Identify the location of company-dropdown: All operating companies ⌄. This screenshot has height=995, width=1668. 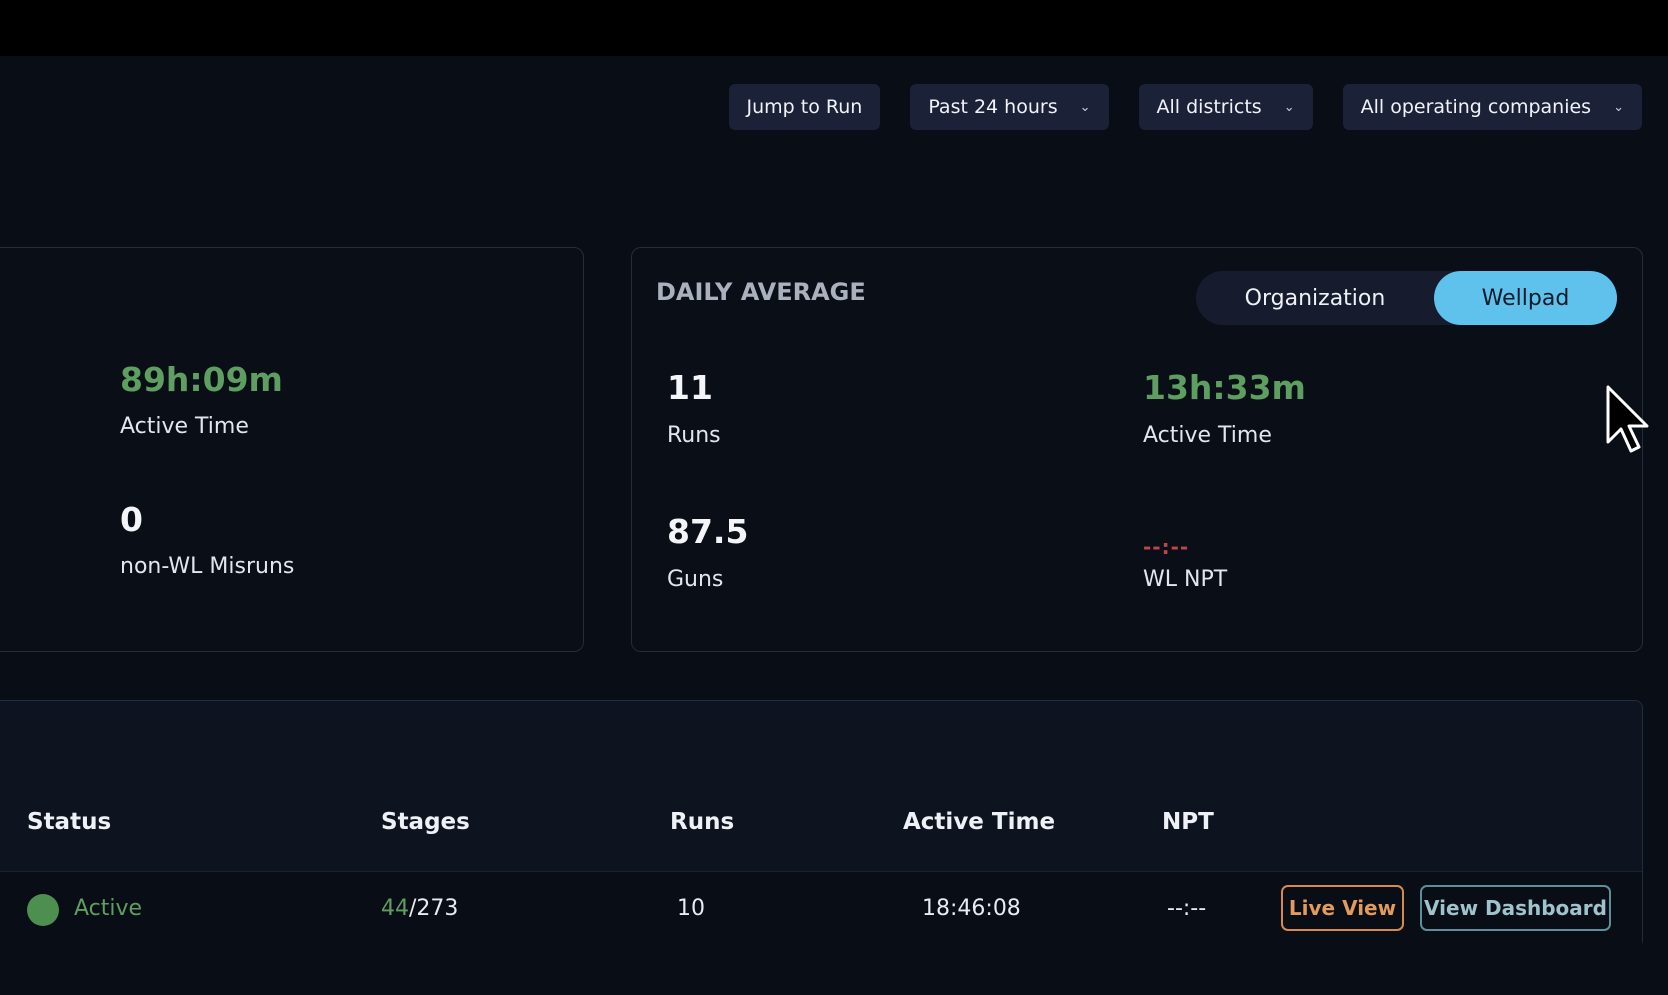
(1492, 107).